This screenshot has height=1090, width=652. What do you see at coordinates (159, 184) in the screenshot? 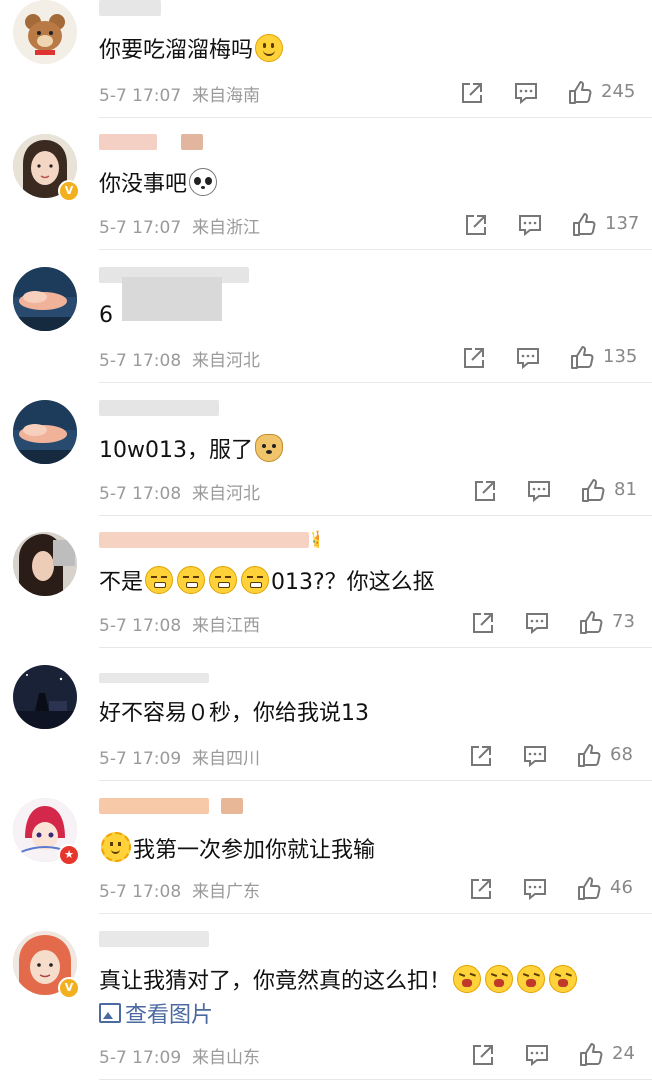
I see `comment-text: 你没事吧` at bounding box center [159, 184].